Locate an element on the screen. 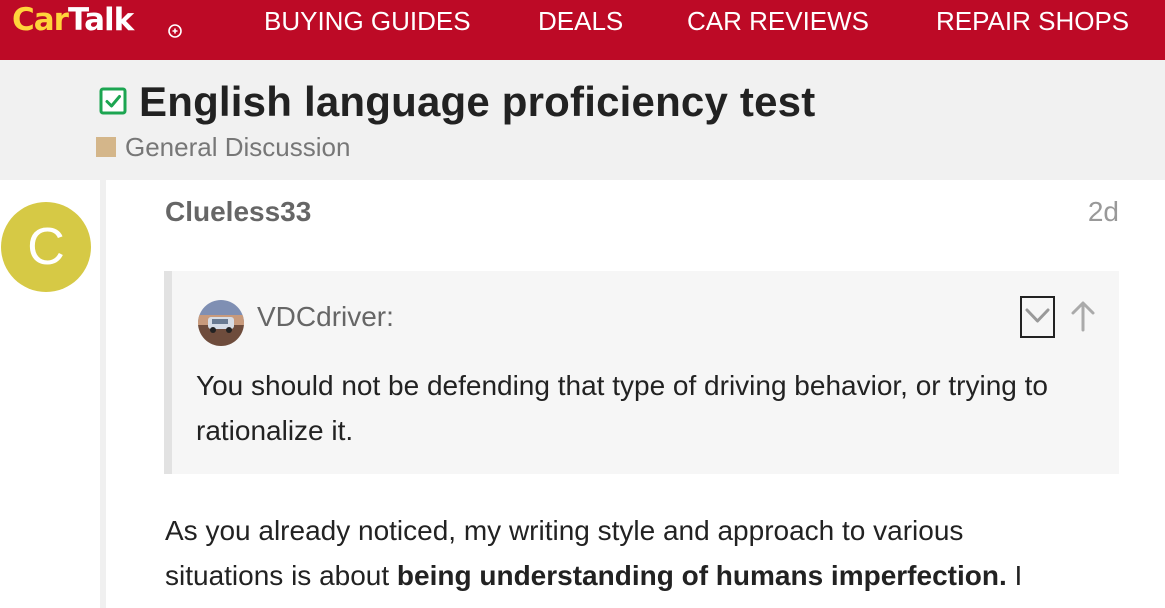  user-avatar: C is located at coordinates (46, 247).